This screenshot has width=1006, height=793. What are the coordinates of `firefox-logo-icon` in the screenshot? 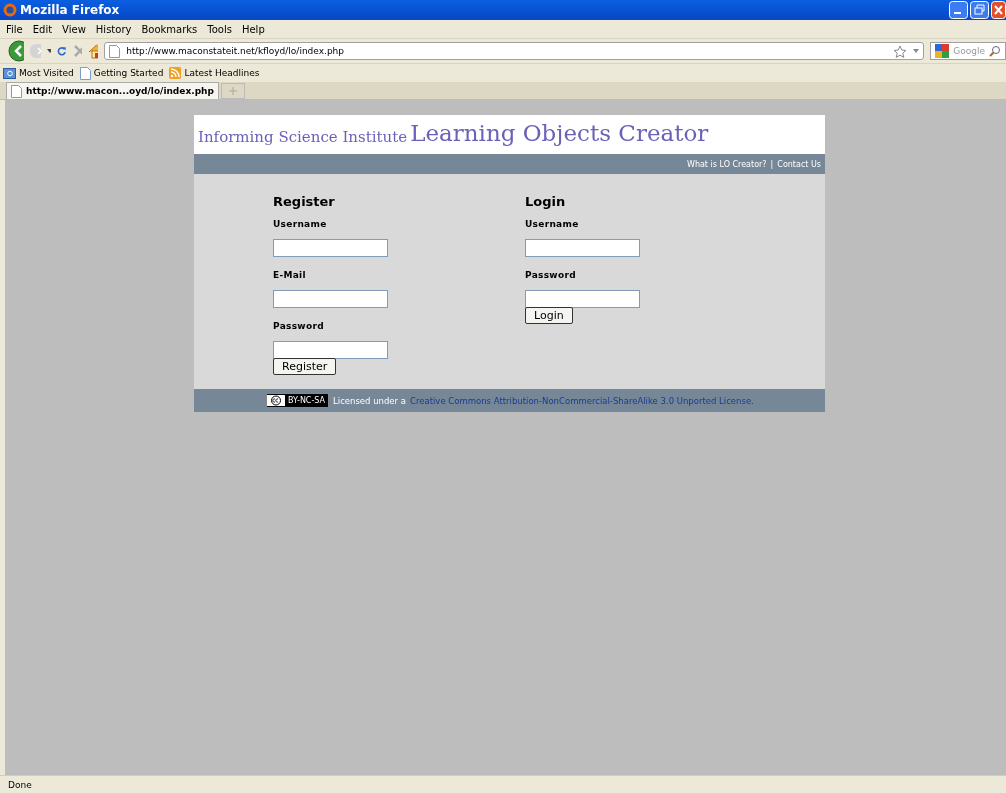 It's located at (10, 10).